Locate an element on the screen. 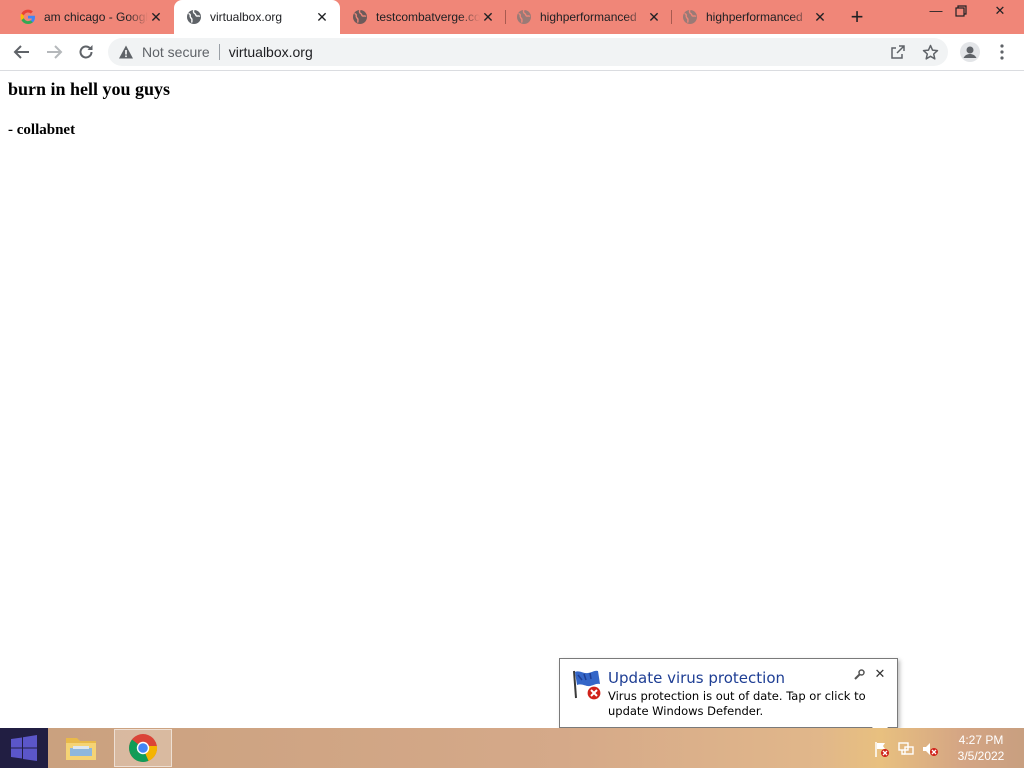 The height and width of the screenshot is (768, 1024). new-tab-button: + is located at coordinates (857, 17).